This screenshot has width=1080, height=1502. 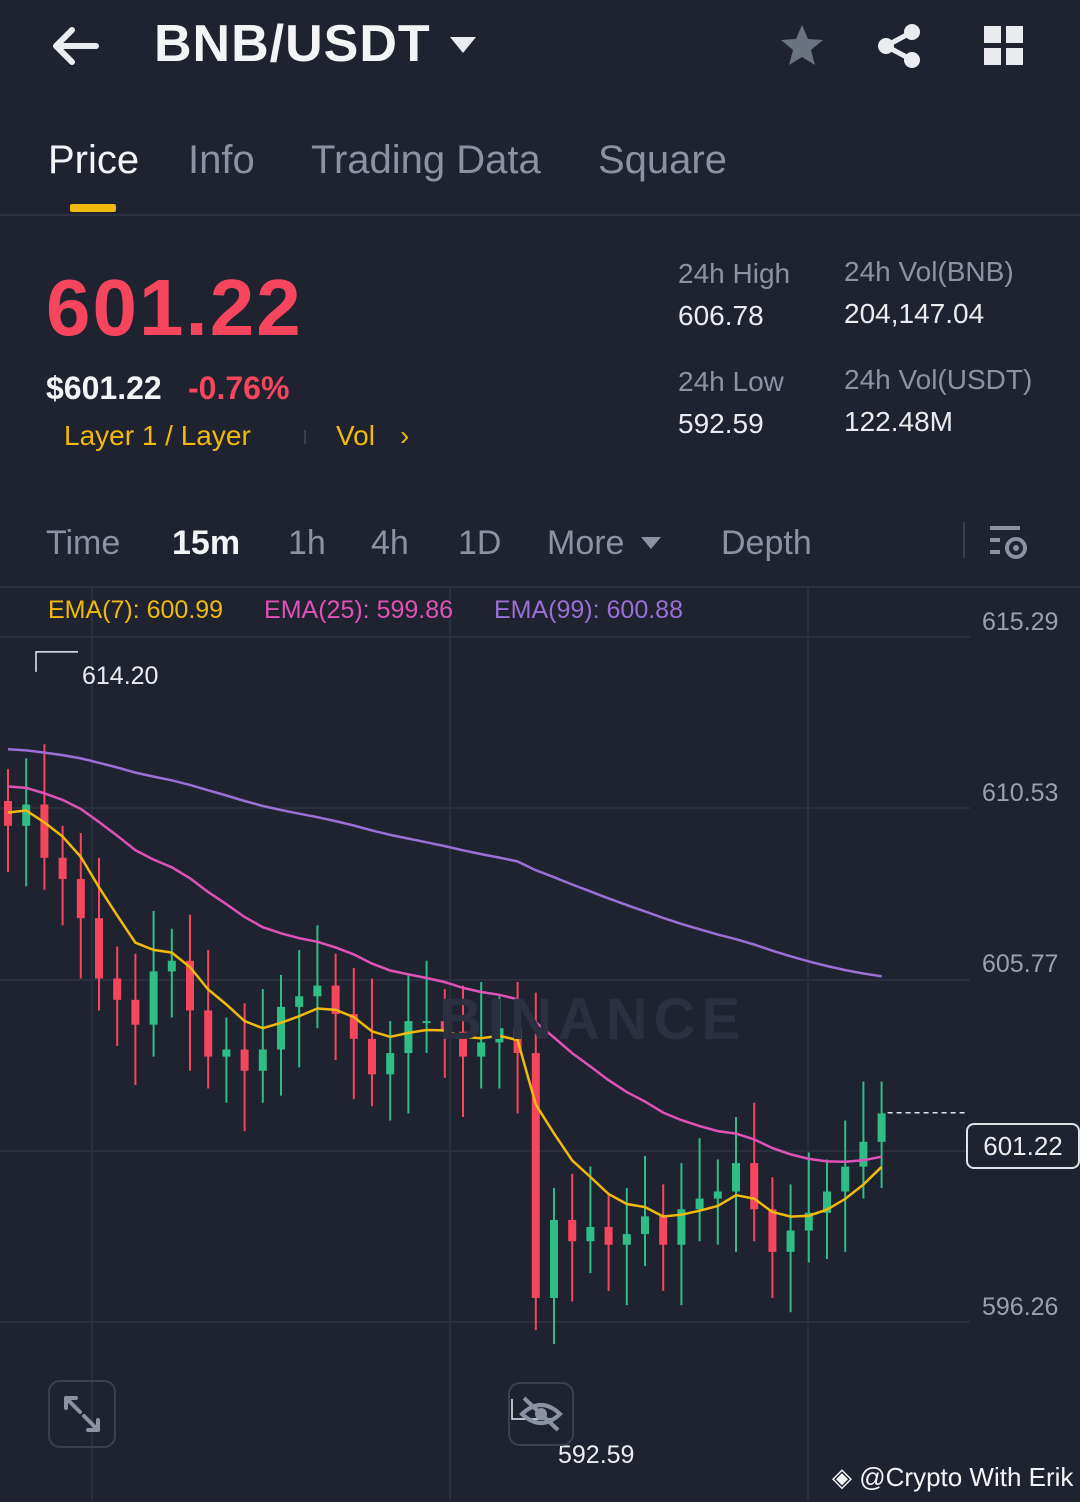 What do you see at coordinates (1004, 48) in the screenshot?
I see `grid-icon` at bounding box center [1004, 48].